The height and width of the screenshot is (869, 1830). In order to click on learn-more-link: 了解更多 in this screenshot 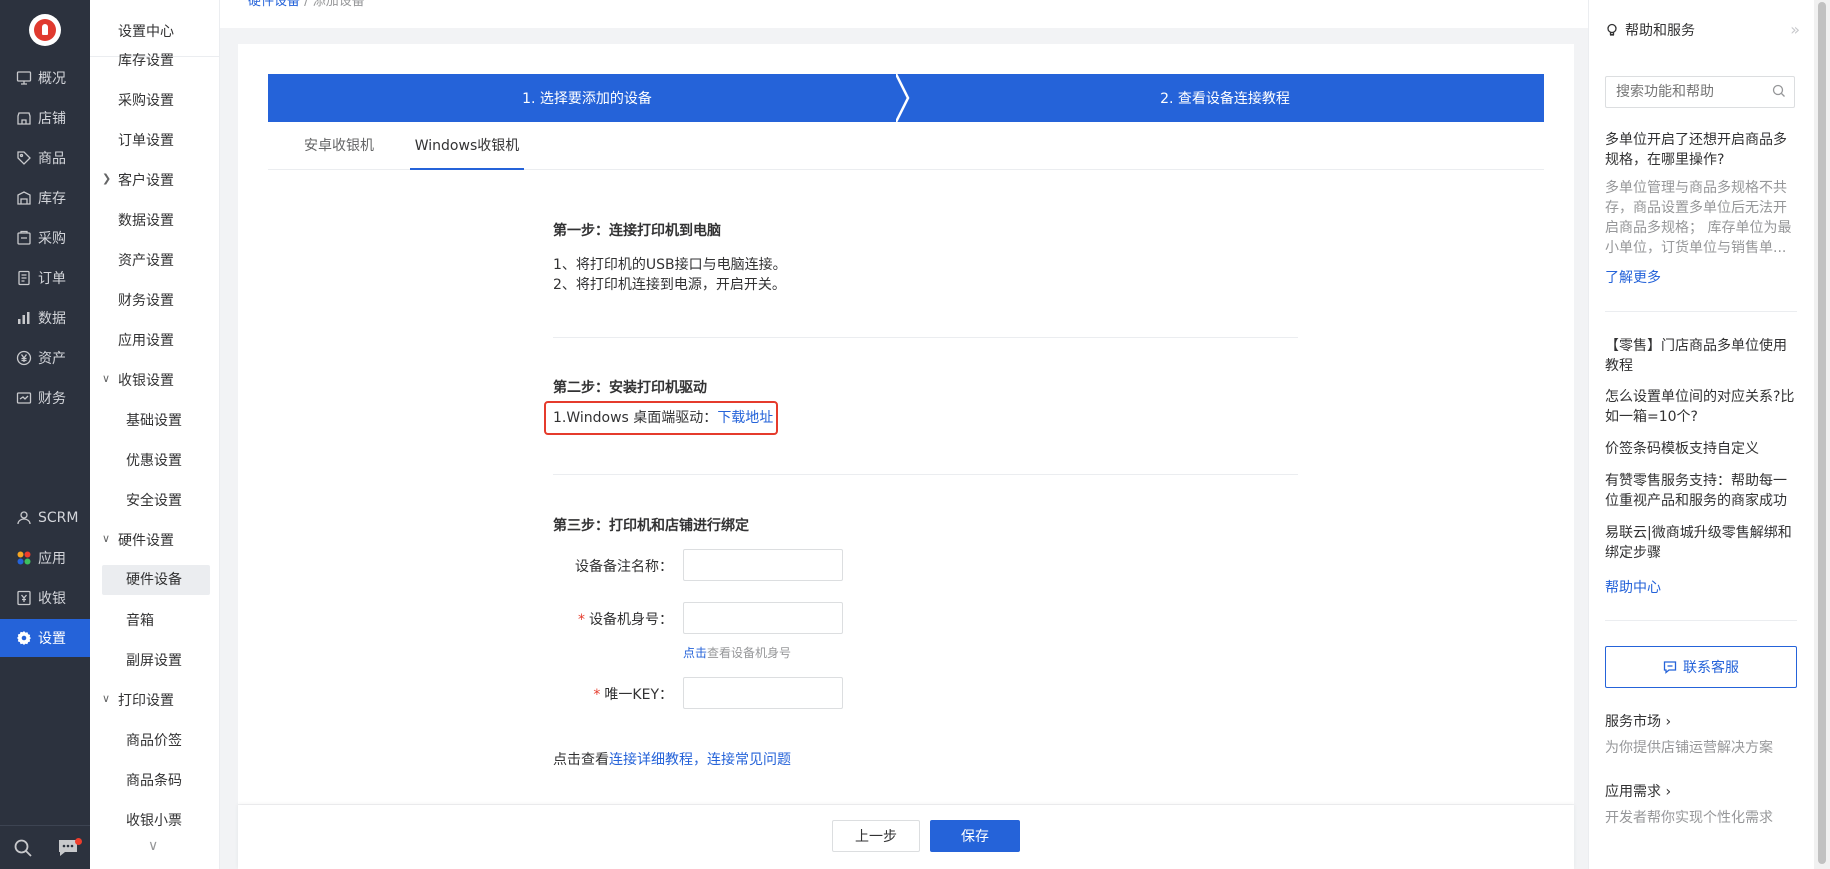, I will do `click(1633, 277)`.